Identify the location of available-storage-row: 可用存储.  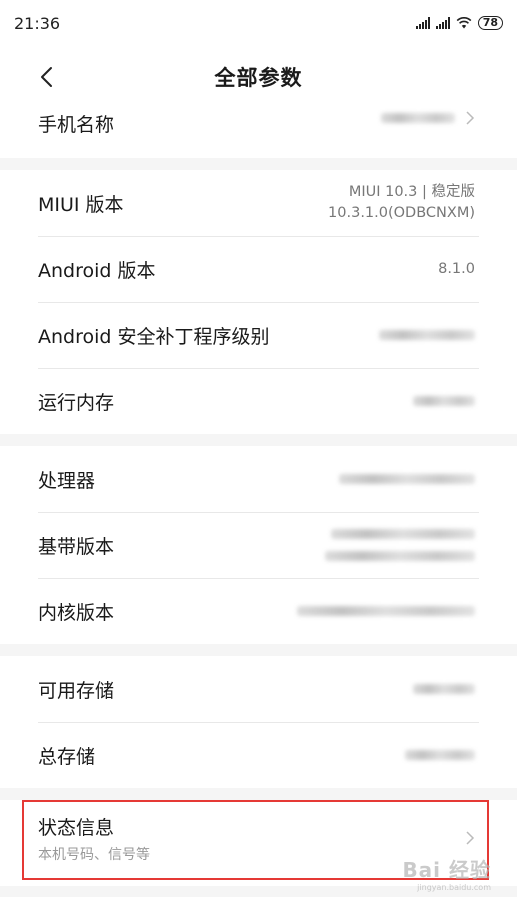
(258, 689).